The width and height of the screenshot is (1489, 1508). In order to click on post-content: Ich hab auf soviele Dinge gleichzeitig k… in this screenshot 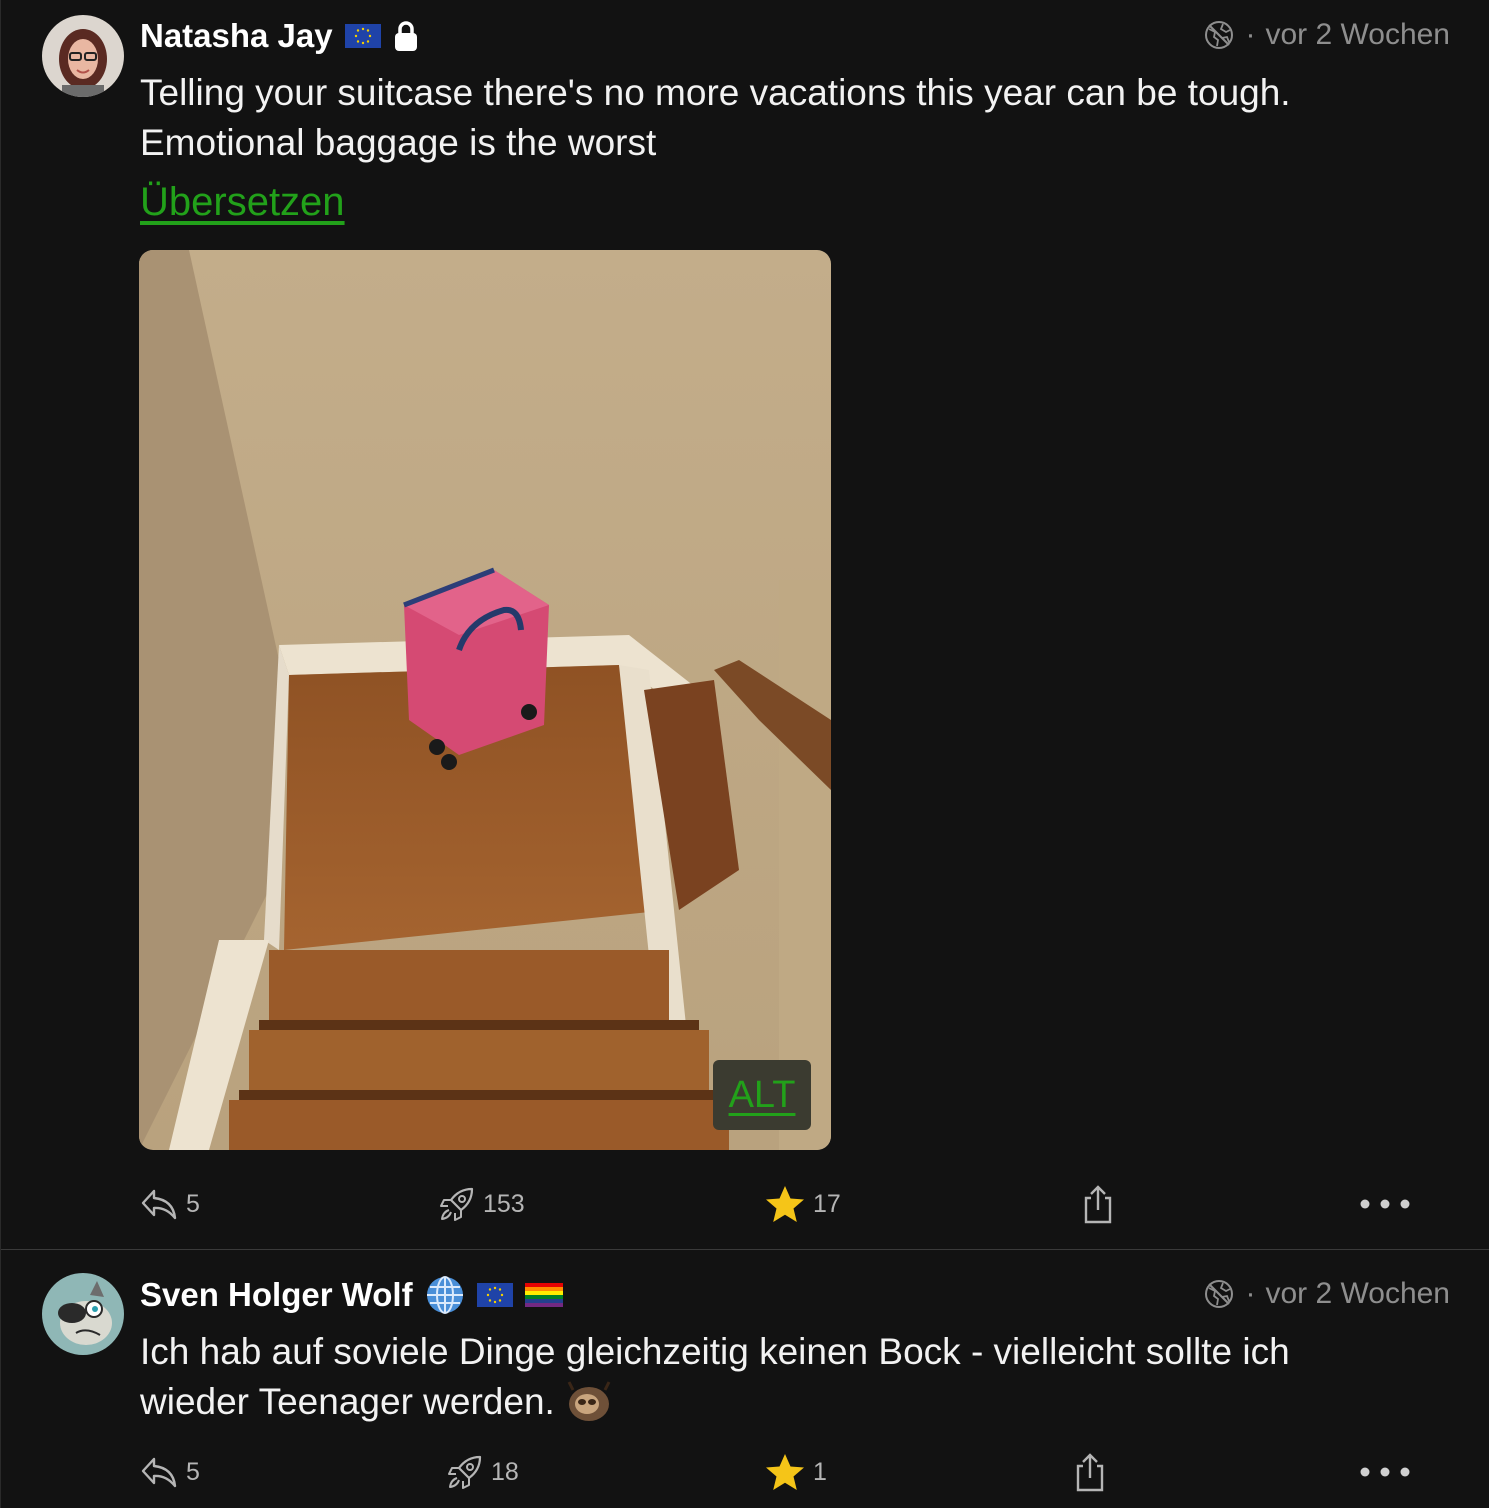, I will do `click(800, 1377)`.